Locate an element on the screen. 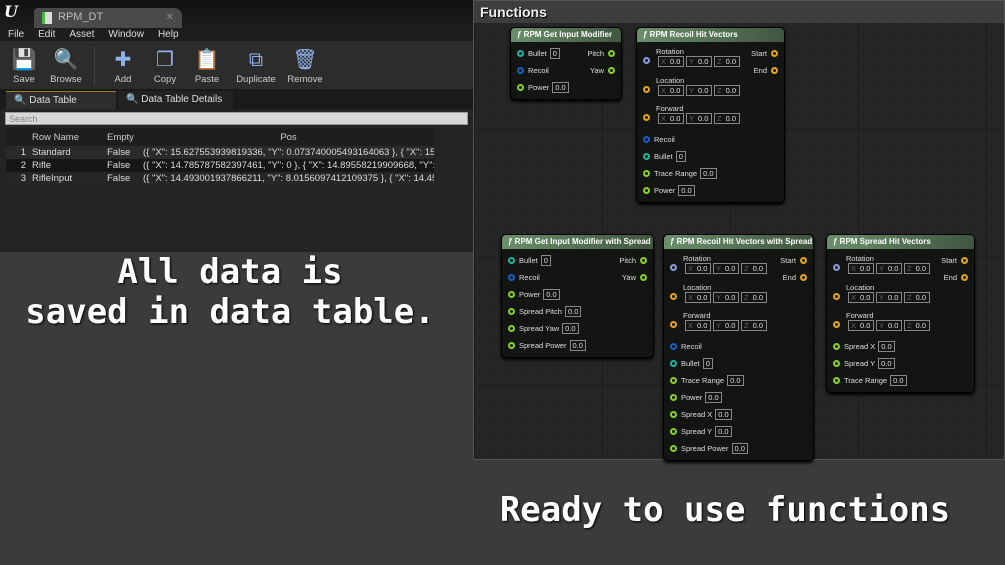  column-header: Row Name is located at coordinates (69, 137).